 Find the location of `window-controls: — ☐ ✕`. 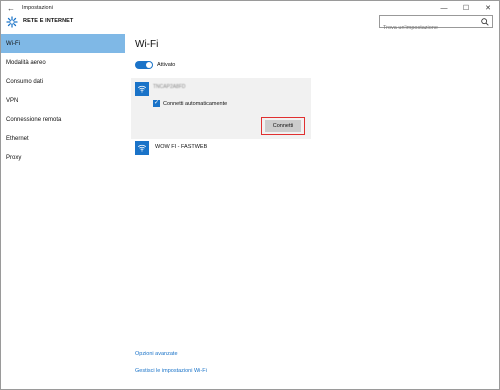

window-controls: — ☐ ✕ is located at coordinates (466, 8).